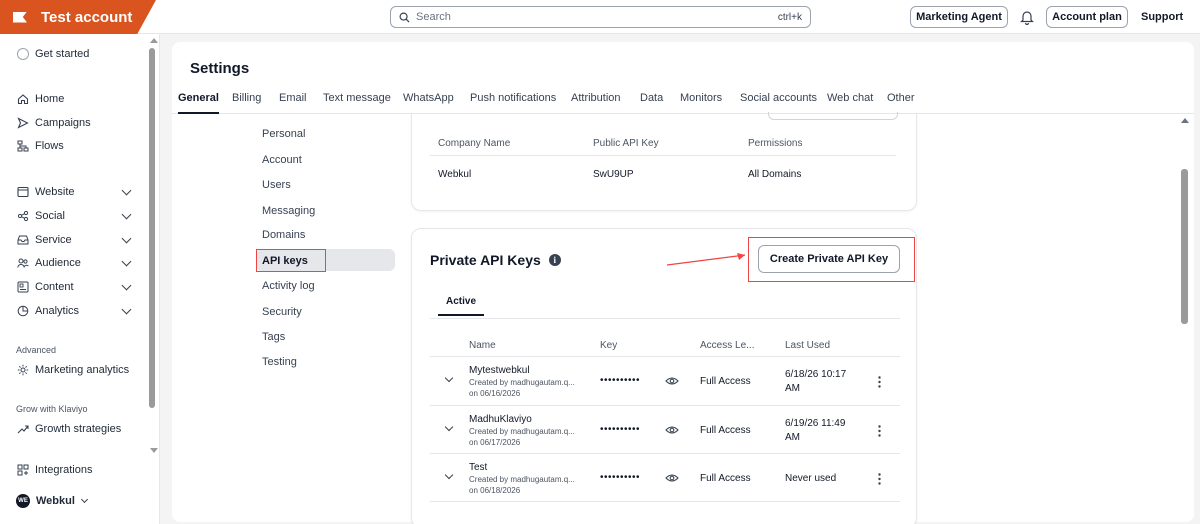  Describe the element at coordinates (288, 211) in the screenshot. I see `subnav-messaging: Messaging` at that location.